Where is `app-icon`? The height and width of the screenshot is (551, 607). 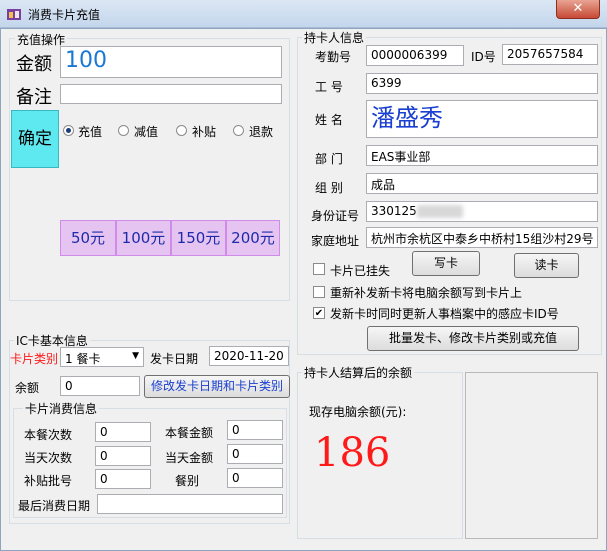
app-icon is located at coordinates (14, 14).